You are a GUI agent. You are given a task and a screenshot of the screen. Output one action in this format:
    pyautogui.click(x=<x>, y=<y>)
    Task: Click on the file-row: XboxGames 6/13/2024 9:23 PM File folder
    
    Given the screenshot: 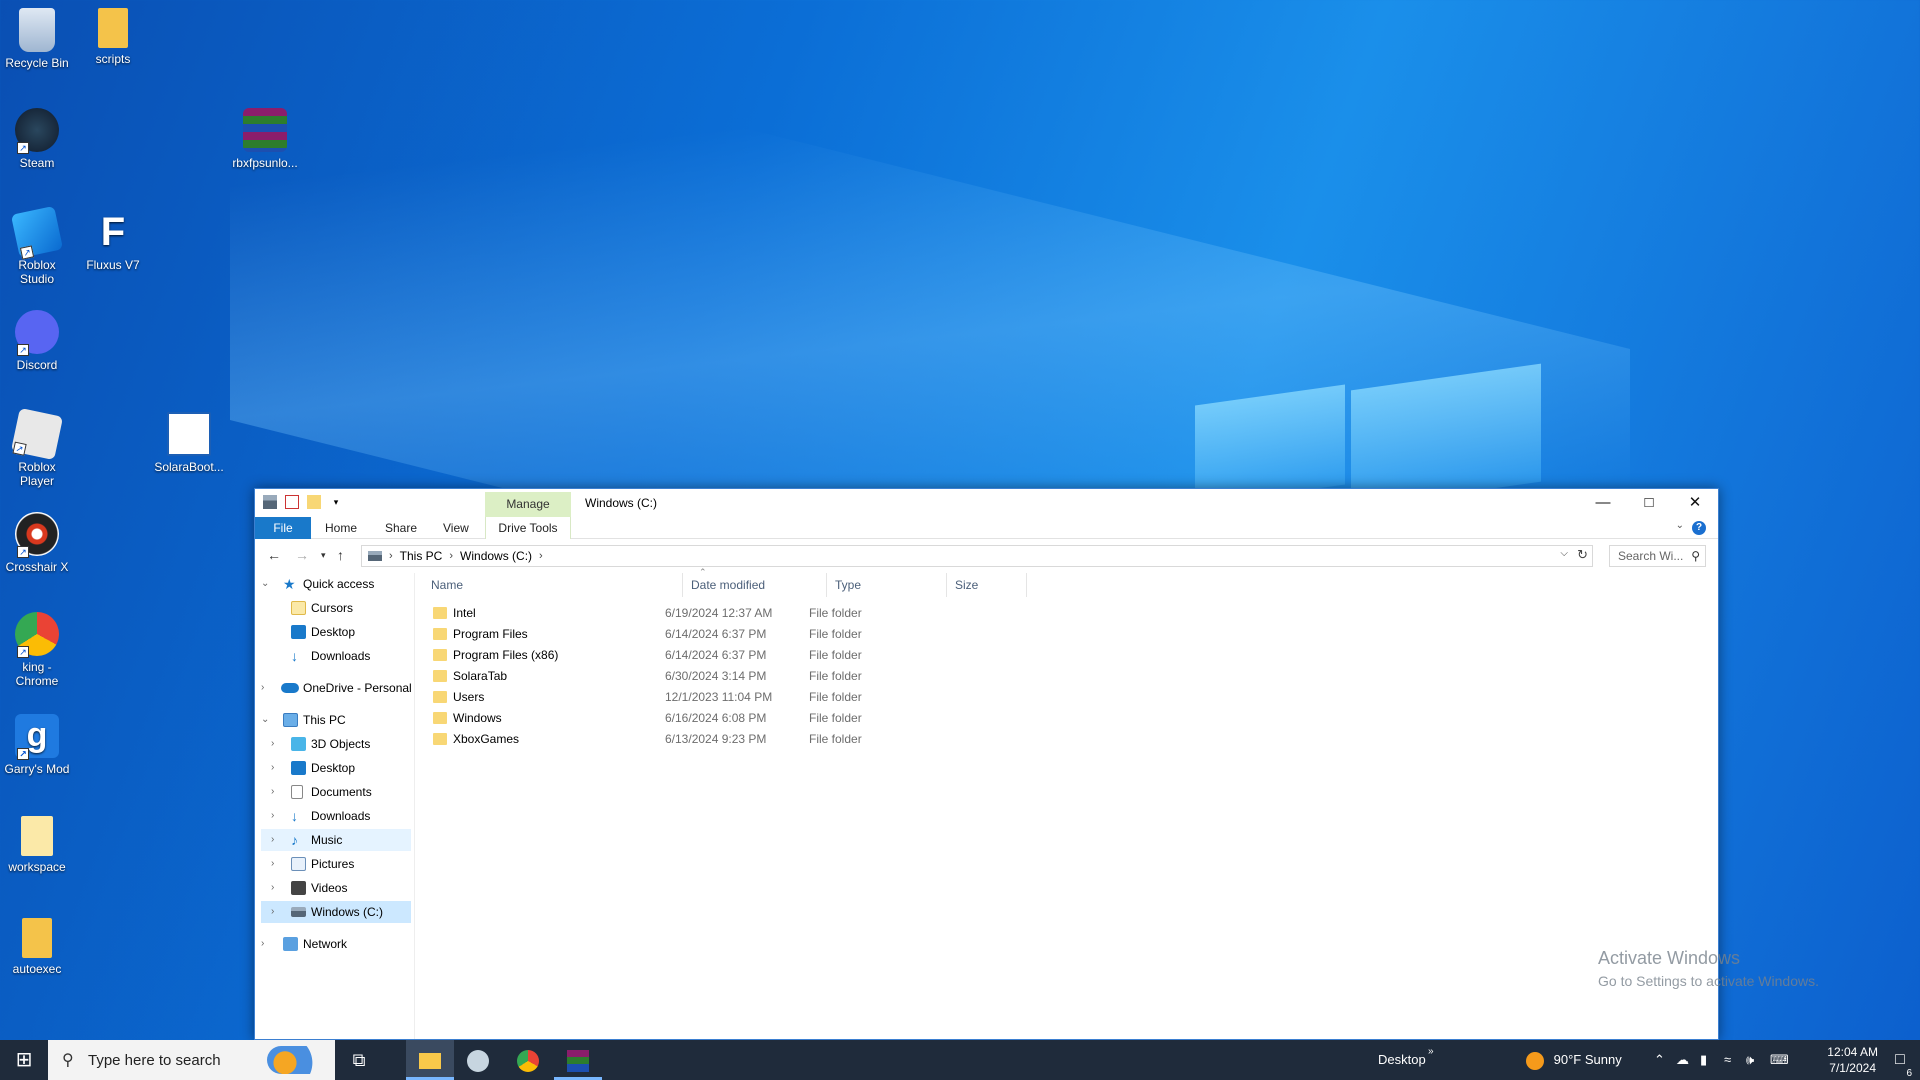 What is the action you would take?
    pyautogui.click(x=713, y=739)
    